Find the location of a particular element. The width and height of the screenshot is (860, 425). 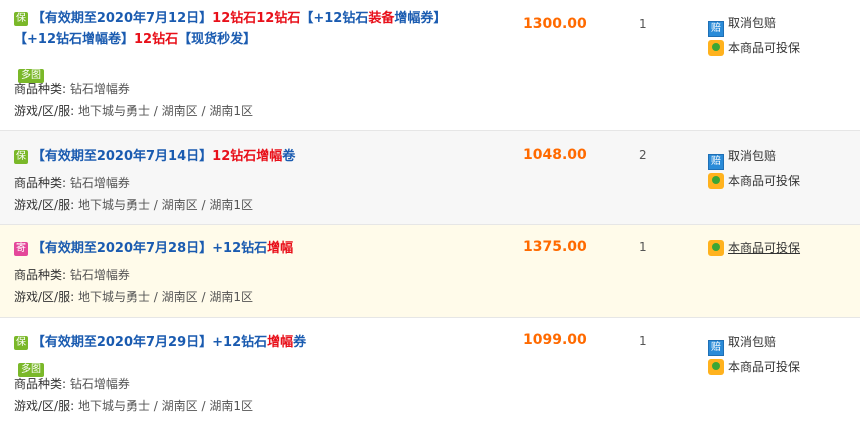

title-segment: 【有效期至2020年7月12日】 is located at coordinates (122, 18).